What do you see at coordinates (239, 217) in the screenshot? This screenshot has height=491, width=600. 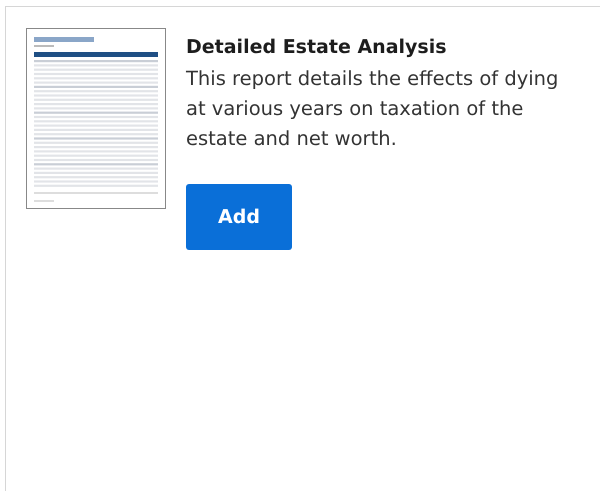 I see `add-button: Add` at bounding box center [239, 217].